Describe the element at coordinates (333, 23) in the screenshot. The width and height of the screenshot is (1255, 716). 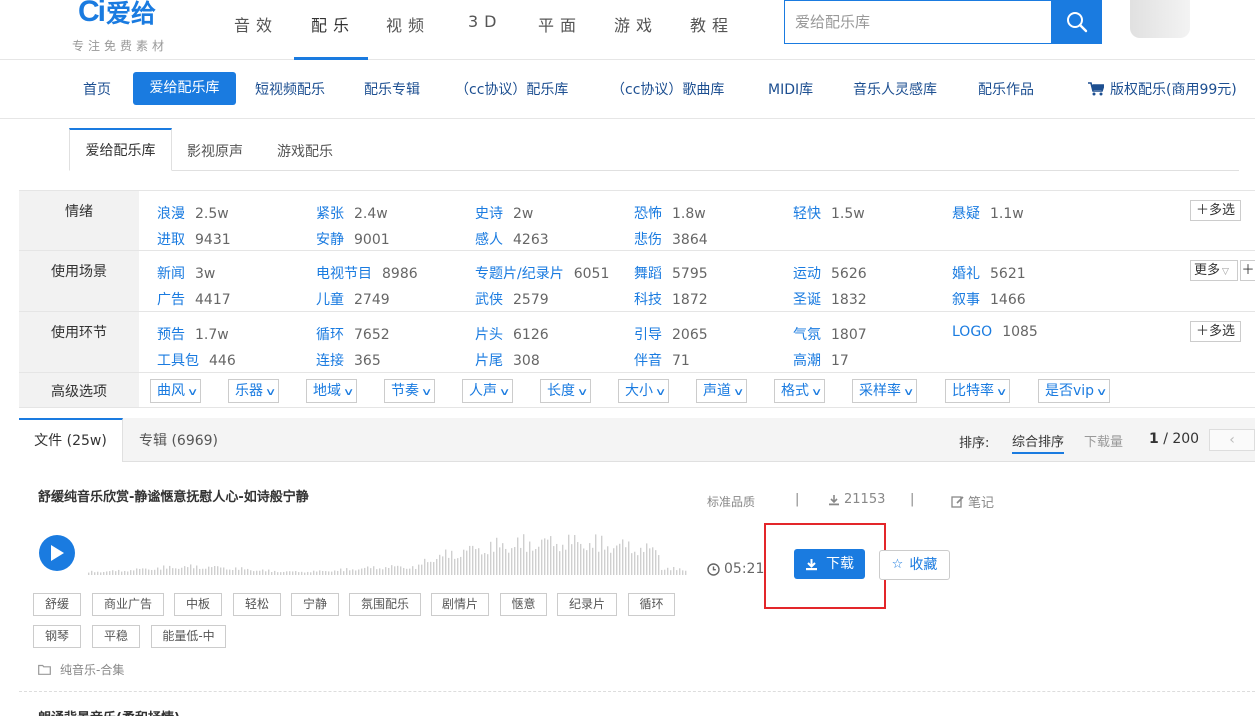
I see `nav-music: 配乐` at that location.